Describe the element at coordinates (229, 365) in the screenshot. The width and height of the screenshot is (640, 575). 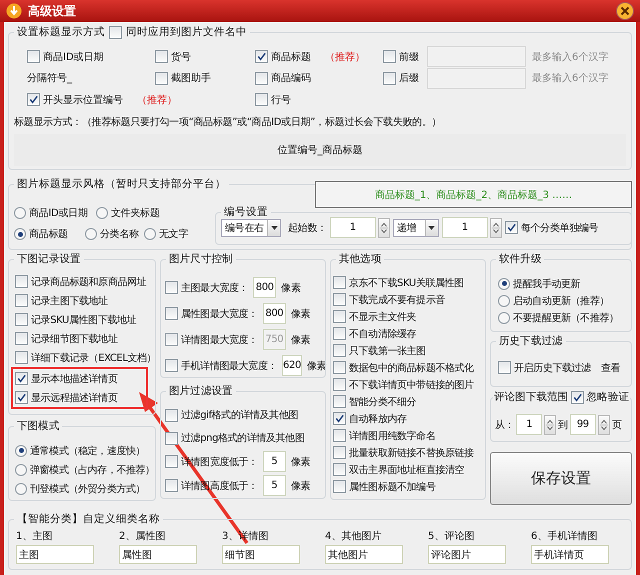
I see `checkbox-label: 手机详情图最大宽度：` at that location.